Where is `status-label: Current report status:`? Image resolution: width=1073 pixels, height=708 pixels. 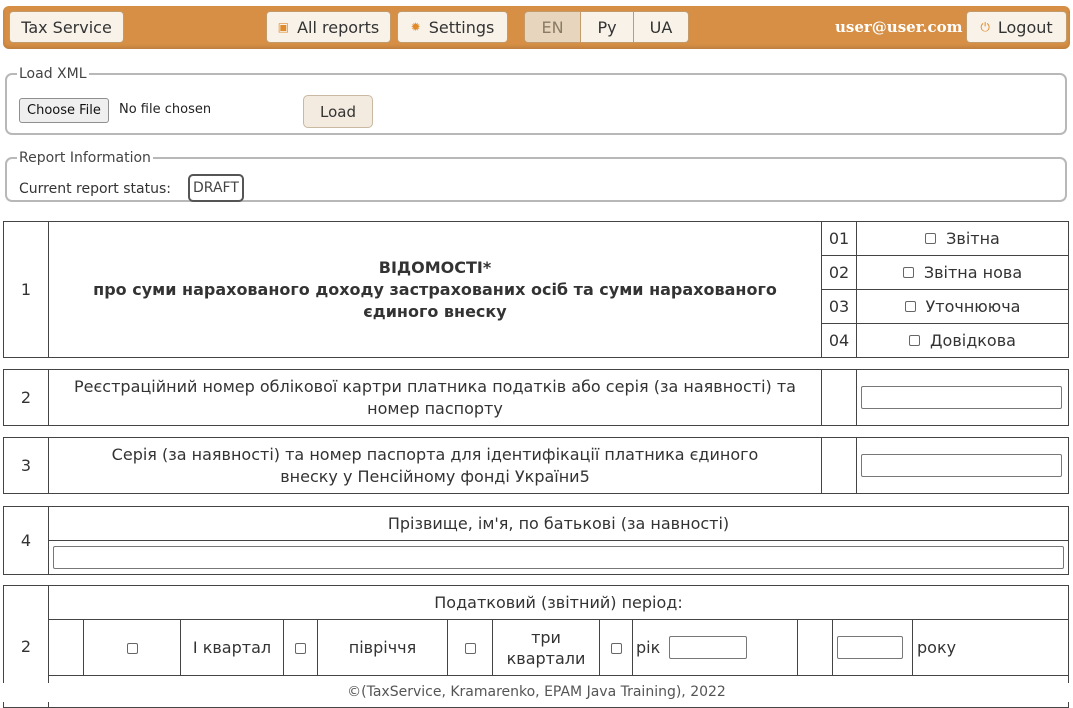
status-label: Current report status: is located at coordinates (95, 189).